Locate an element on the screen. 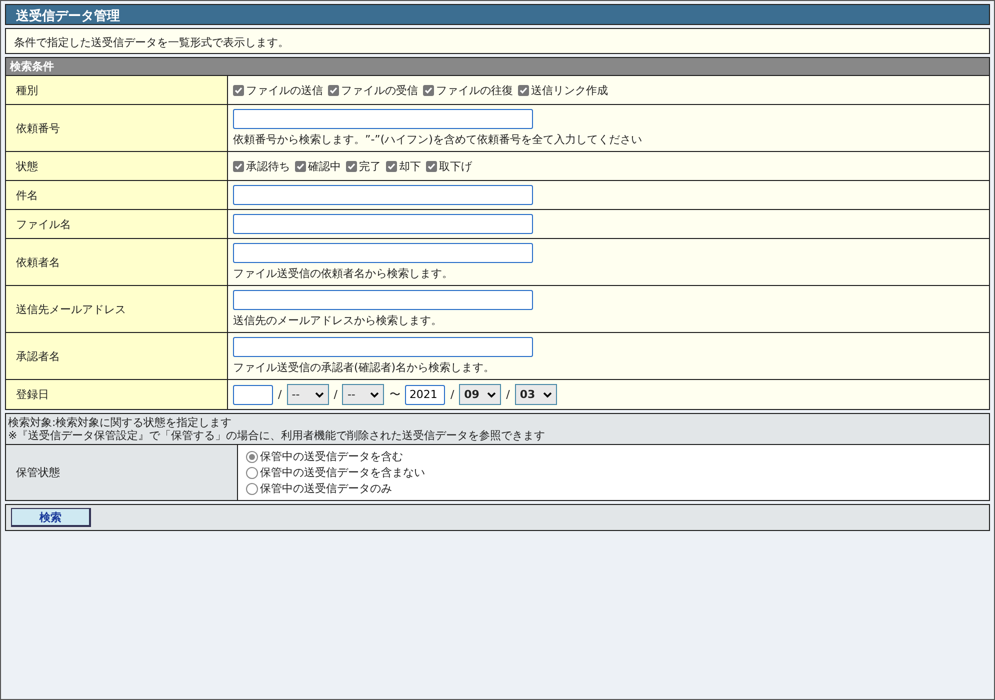 This screenshot has height=700, width=995. section-header: 検索条件 is located at coordinates (497, 66).